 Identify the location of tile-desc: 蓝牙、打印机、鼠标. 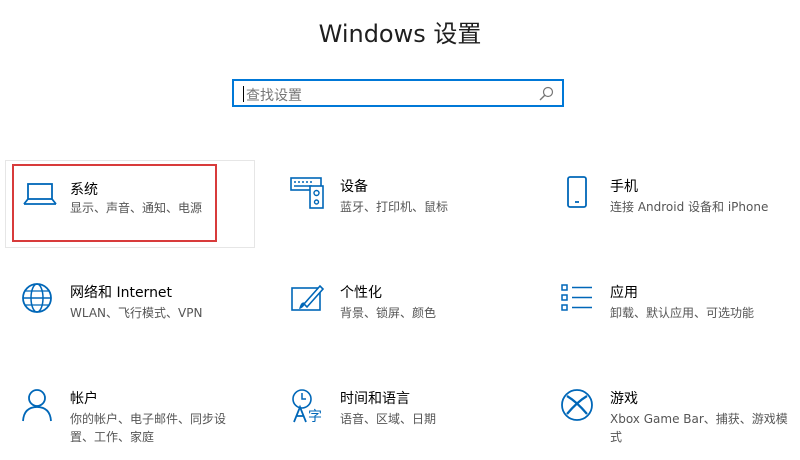
(394, 207).